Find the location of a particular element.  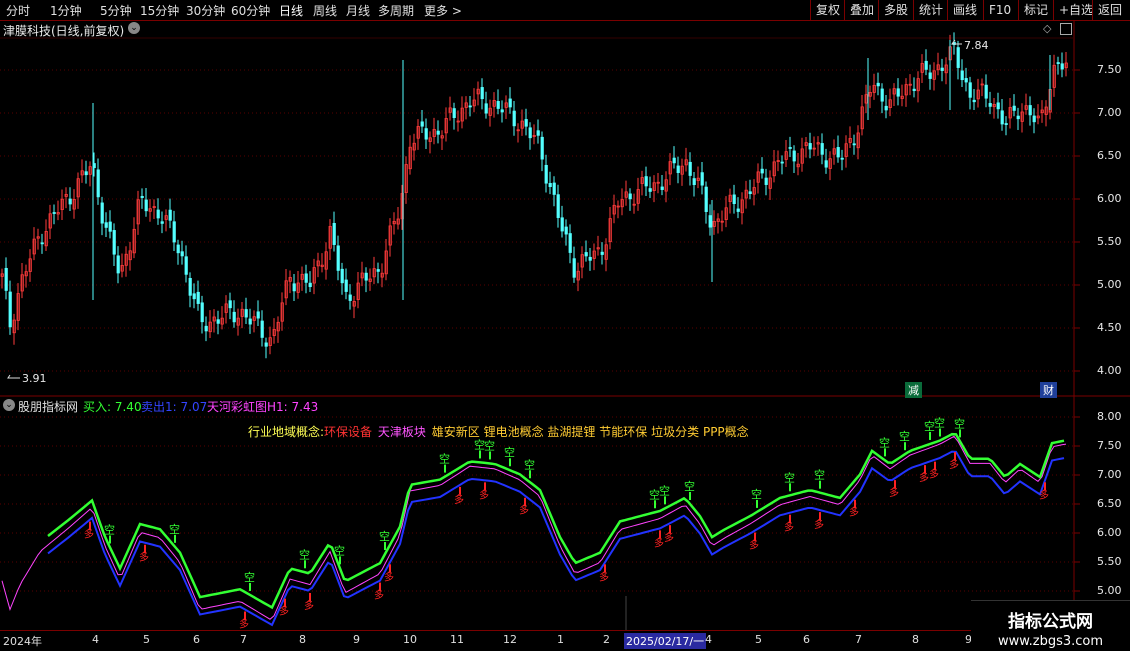

concept-tag: 环保设备 is located at coordinates (348, 432).